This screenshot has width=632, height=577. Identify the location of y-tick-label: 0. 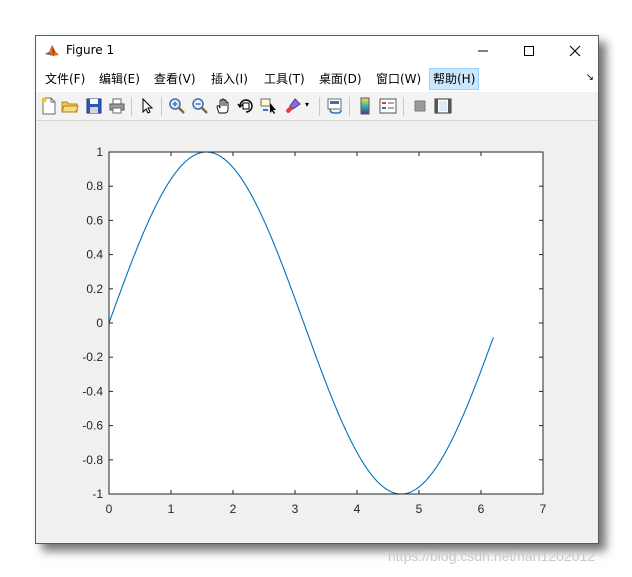
(99, 323).